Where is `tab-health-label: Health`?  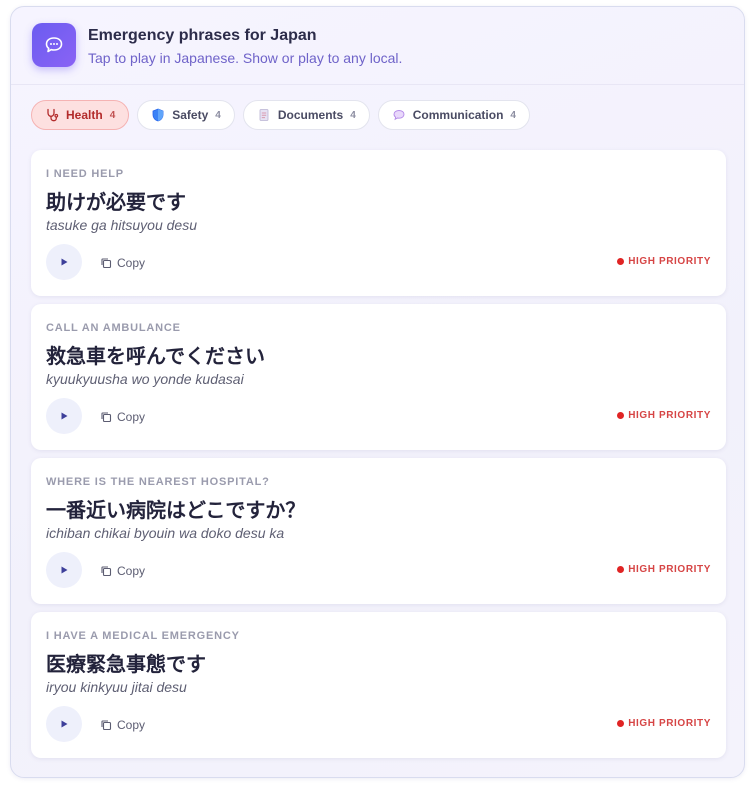 tab-health-label: Health is located at coordinates (84, 115).